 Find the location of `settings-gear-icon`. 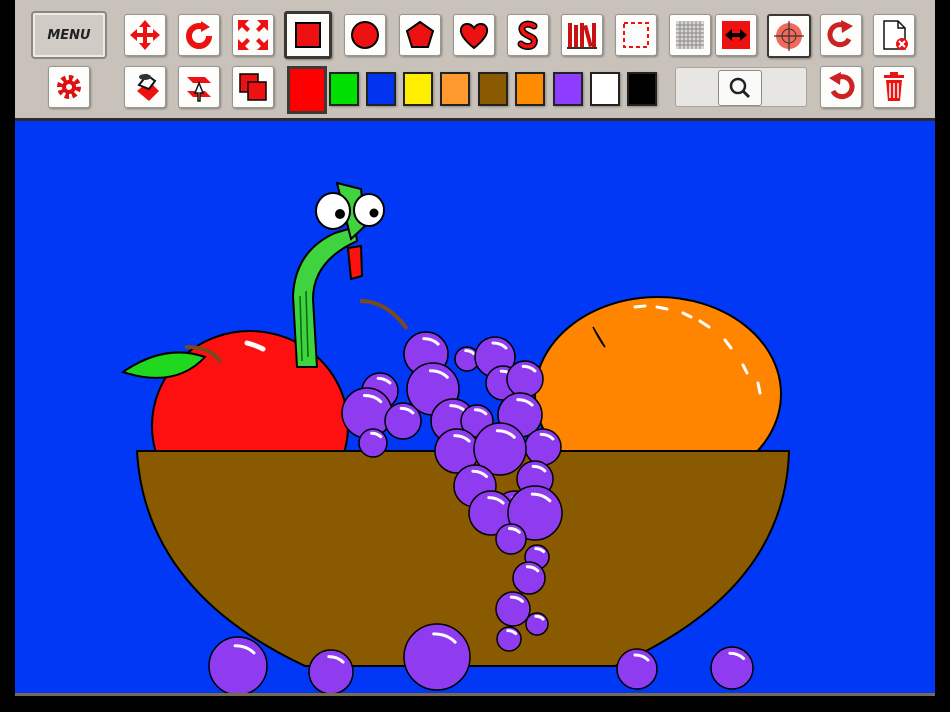

settings-gear-icon is located at coordinates (69, 87).